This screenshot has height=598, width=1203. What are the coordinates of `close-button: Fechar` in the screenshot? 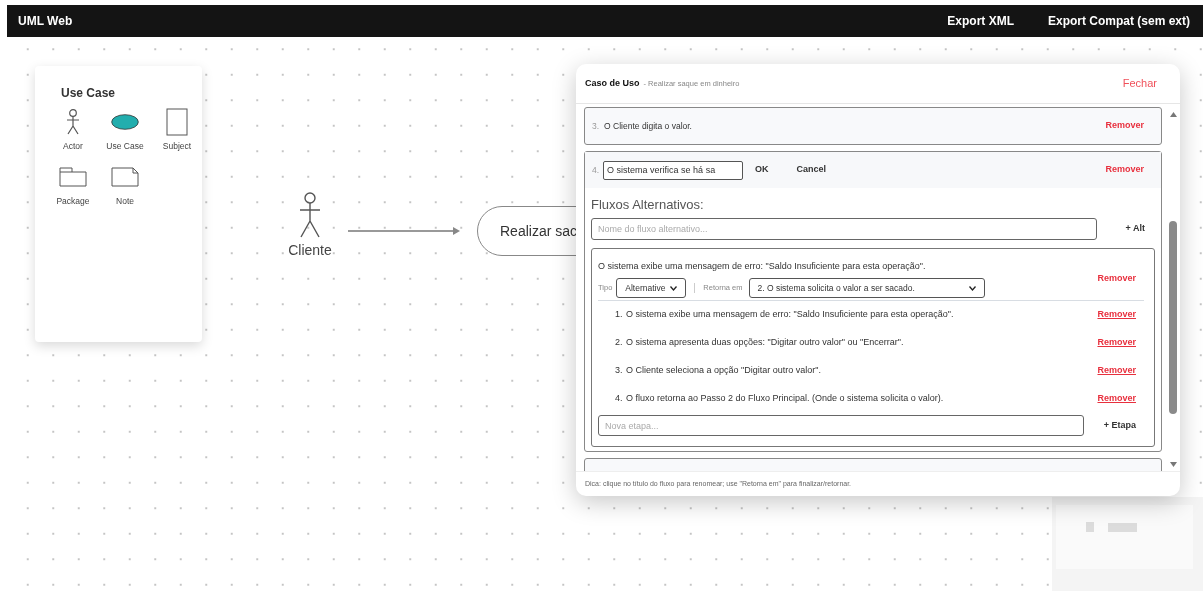 It's located at (1139, 83).